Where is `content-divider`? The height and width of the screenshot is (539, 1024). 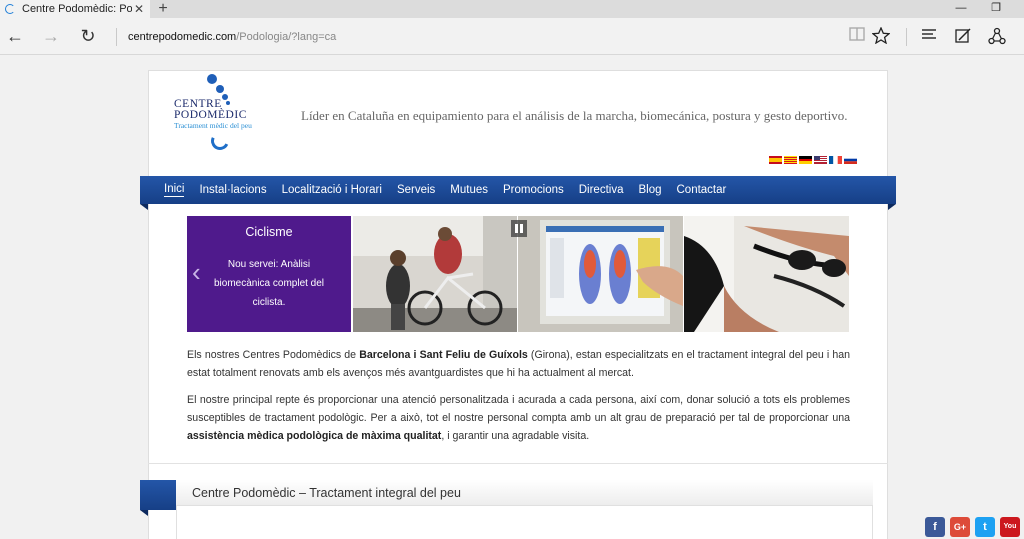
content-divider is located at coordinates (518, 463).